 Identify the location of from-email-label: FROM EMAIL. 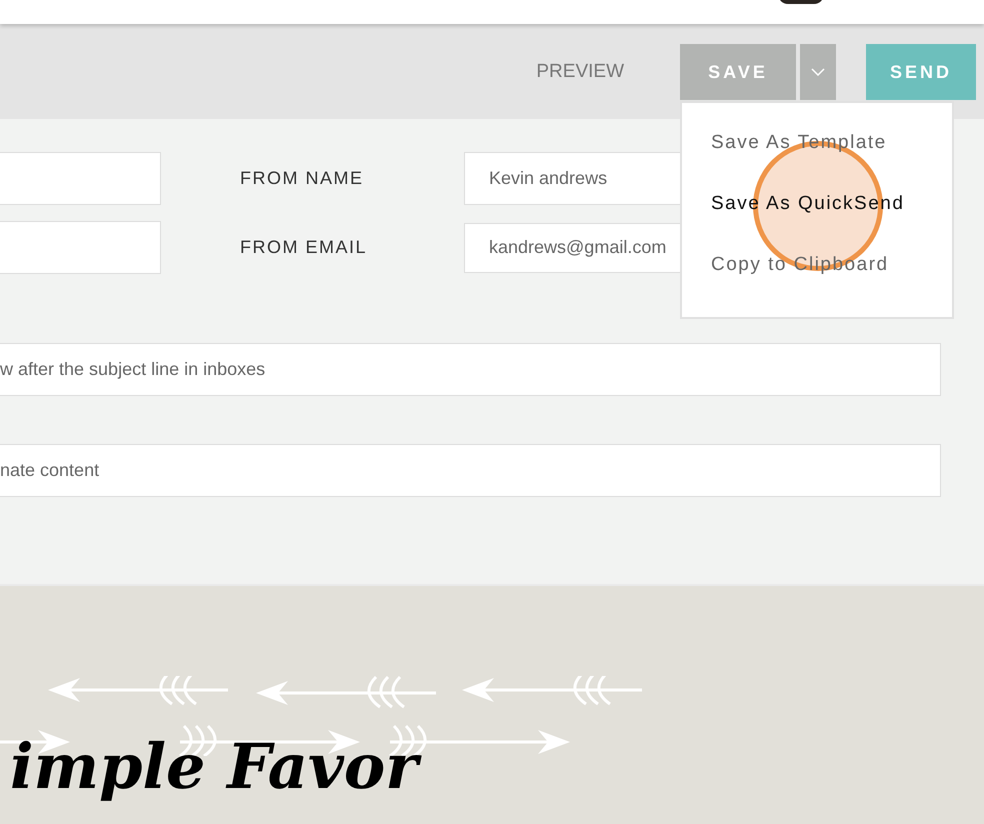
(304, 247).